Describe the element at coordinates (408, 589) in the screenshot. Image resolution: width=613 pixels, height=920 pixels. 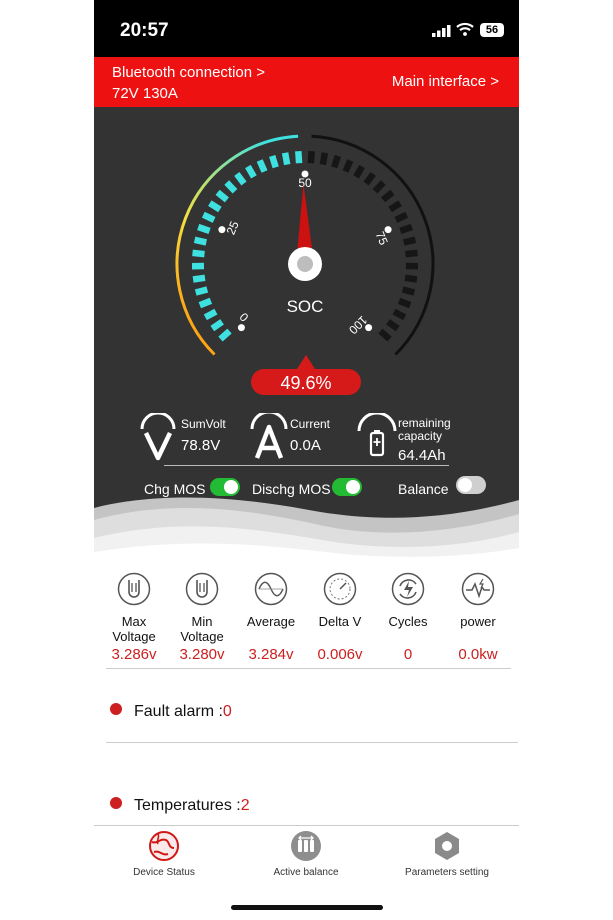
I see `cycle-bolt-icon` at that location.